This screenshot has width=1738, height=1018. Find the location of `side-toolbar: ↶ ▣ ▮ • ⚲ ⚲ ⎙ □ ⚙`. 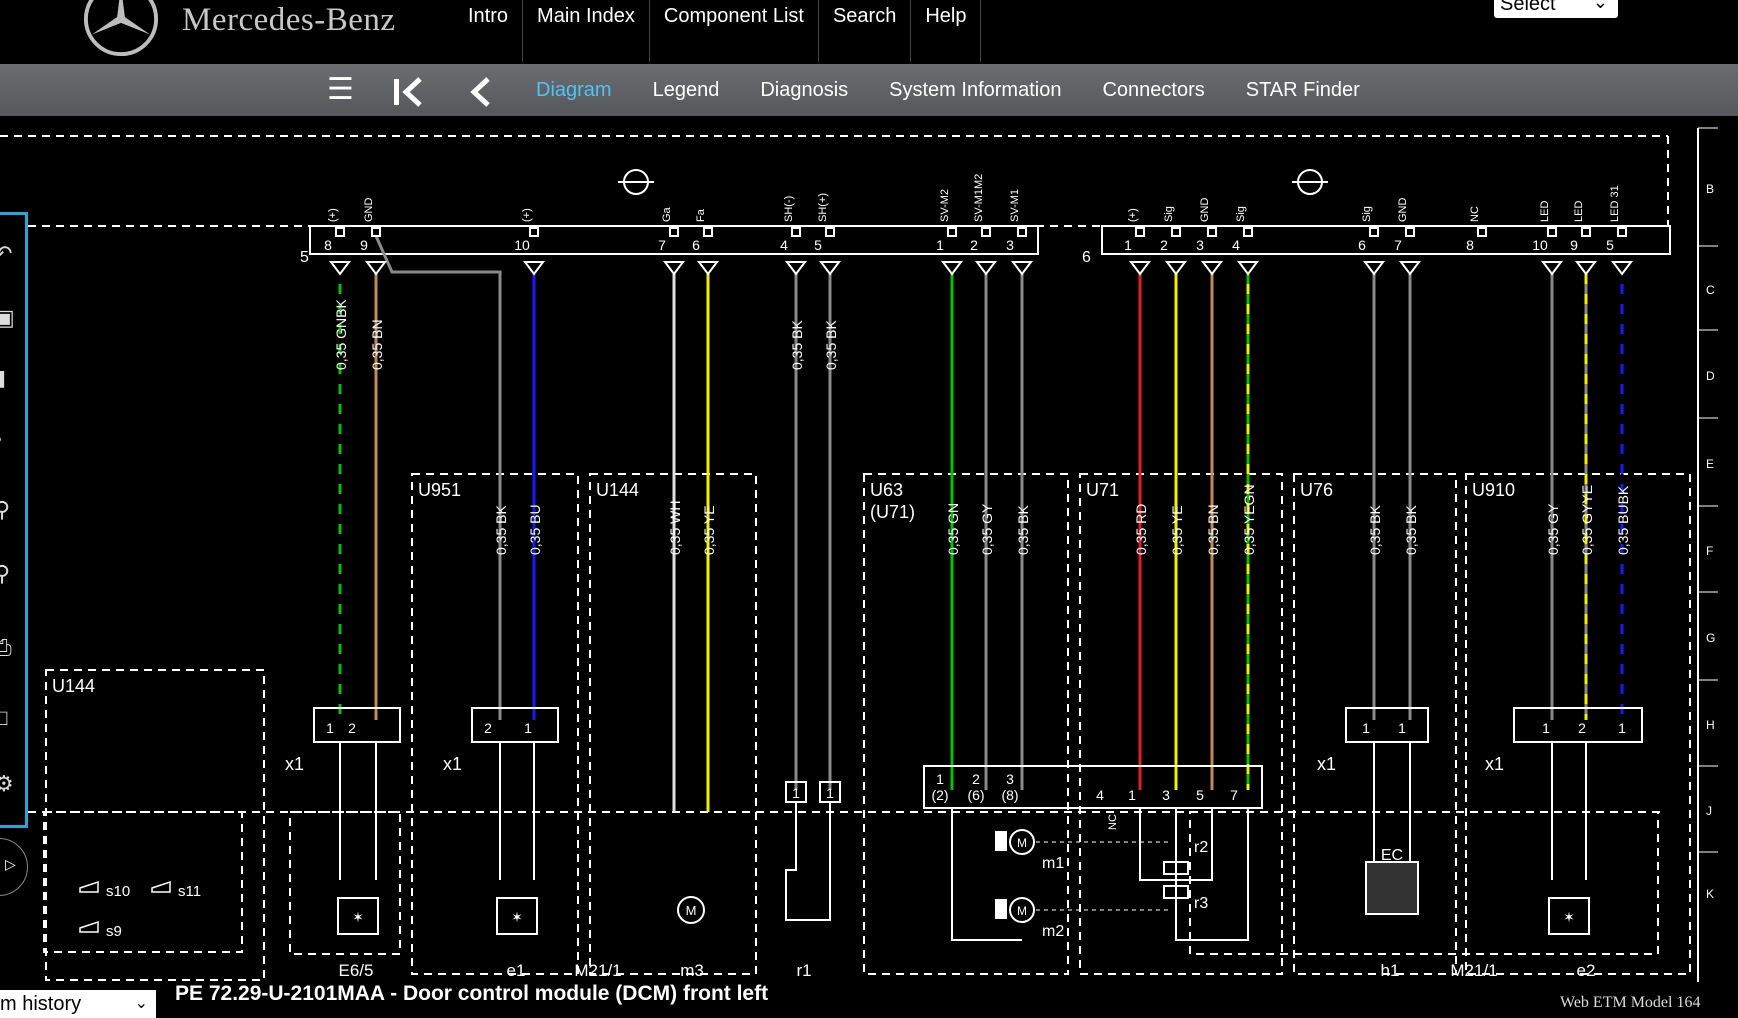

side-toolbar: ↶ ▣ ▮ • ⚲ ⚲ ⎙ □ ⚙ is located at coordinates (14, 520).